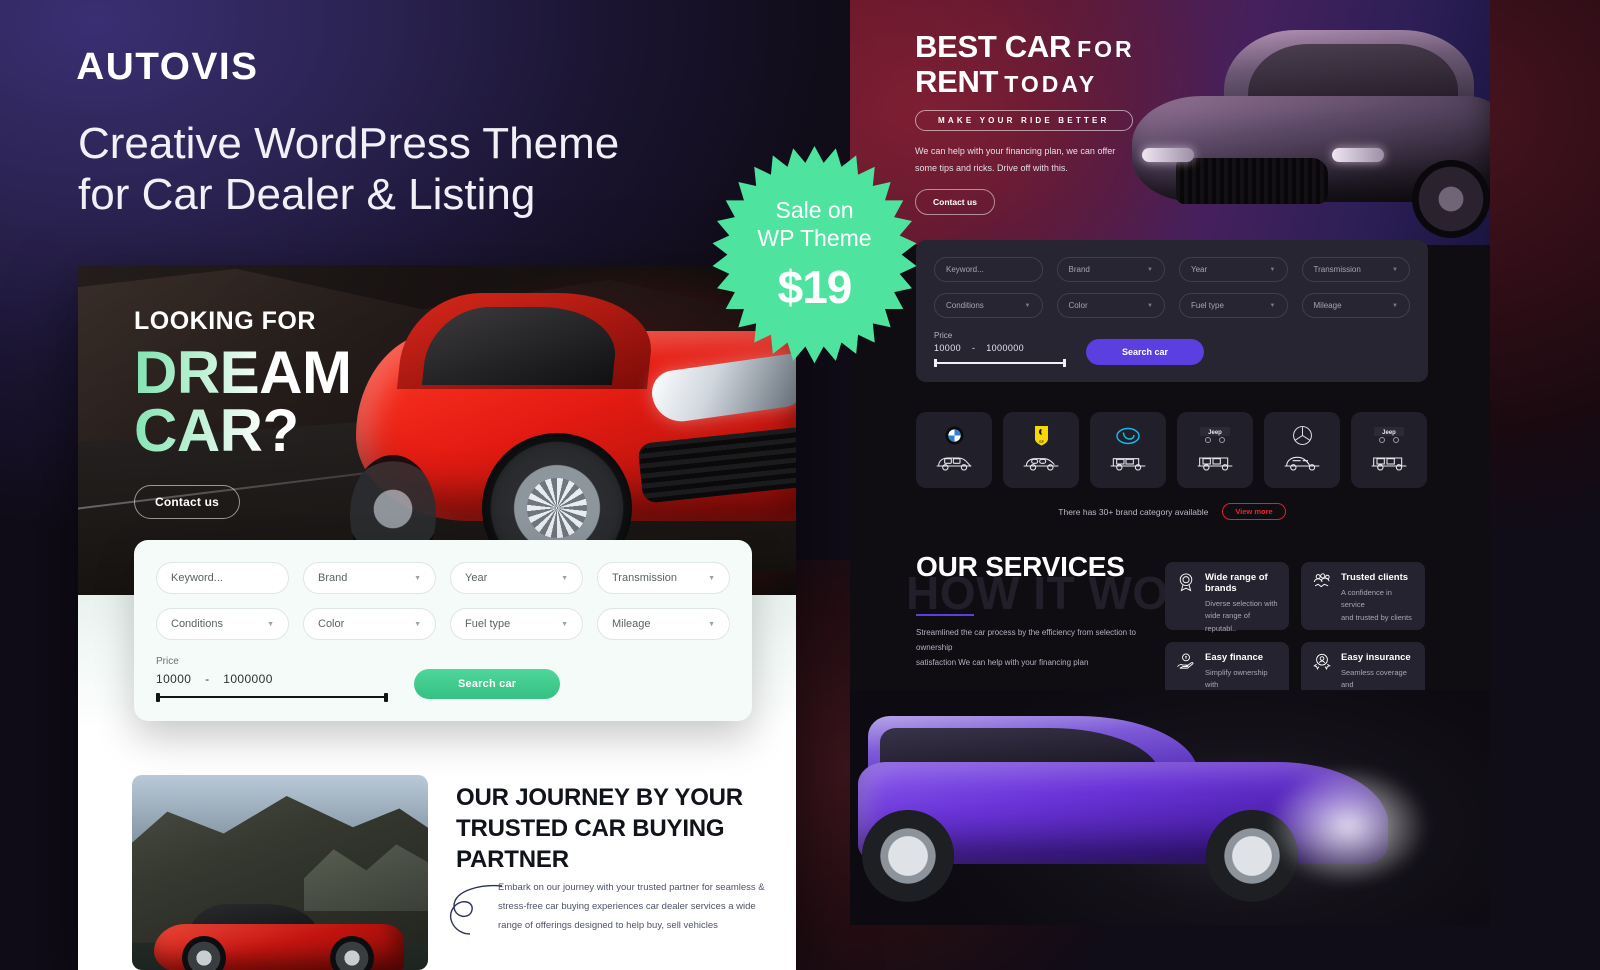 The height and width of the screenshot is (970, 1600). Describe the element at coordinates (954, 436) in the screenshot. I see `bmw-logo-icon` at that location.